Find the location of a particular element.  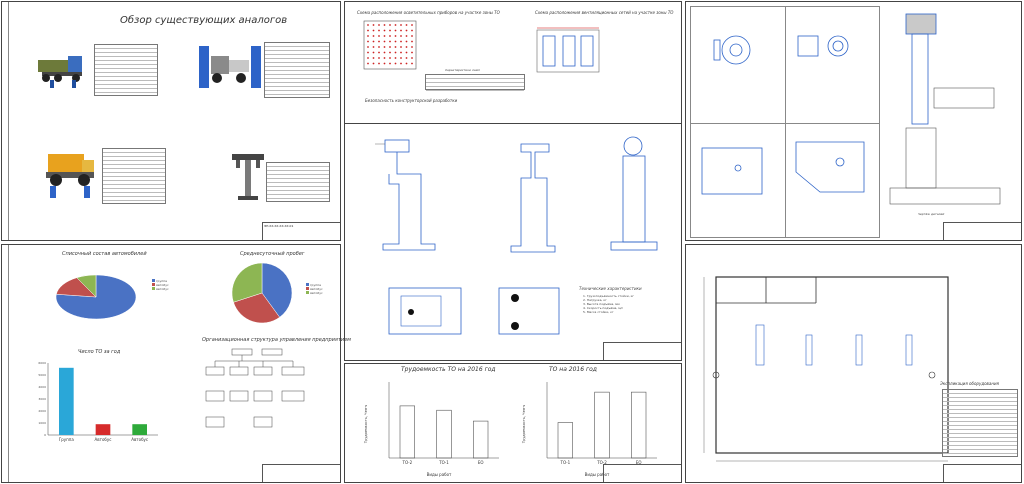

y-tick-label: 3000 is located at coordinates (42, 399).